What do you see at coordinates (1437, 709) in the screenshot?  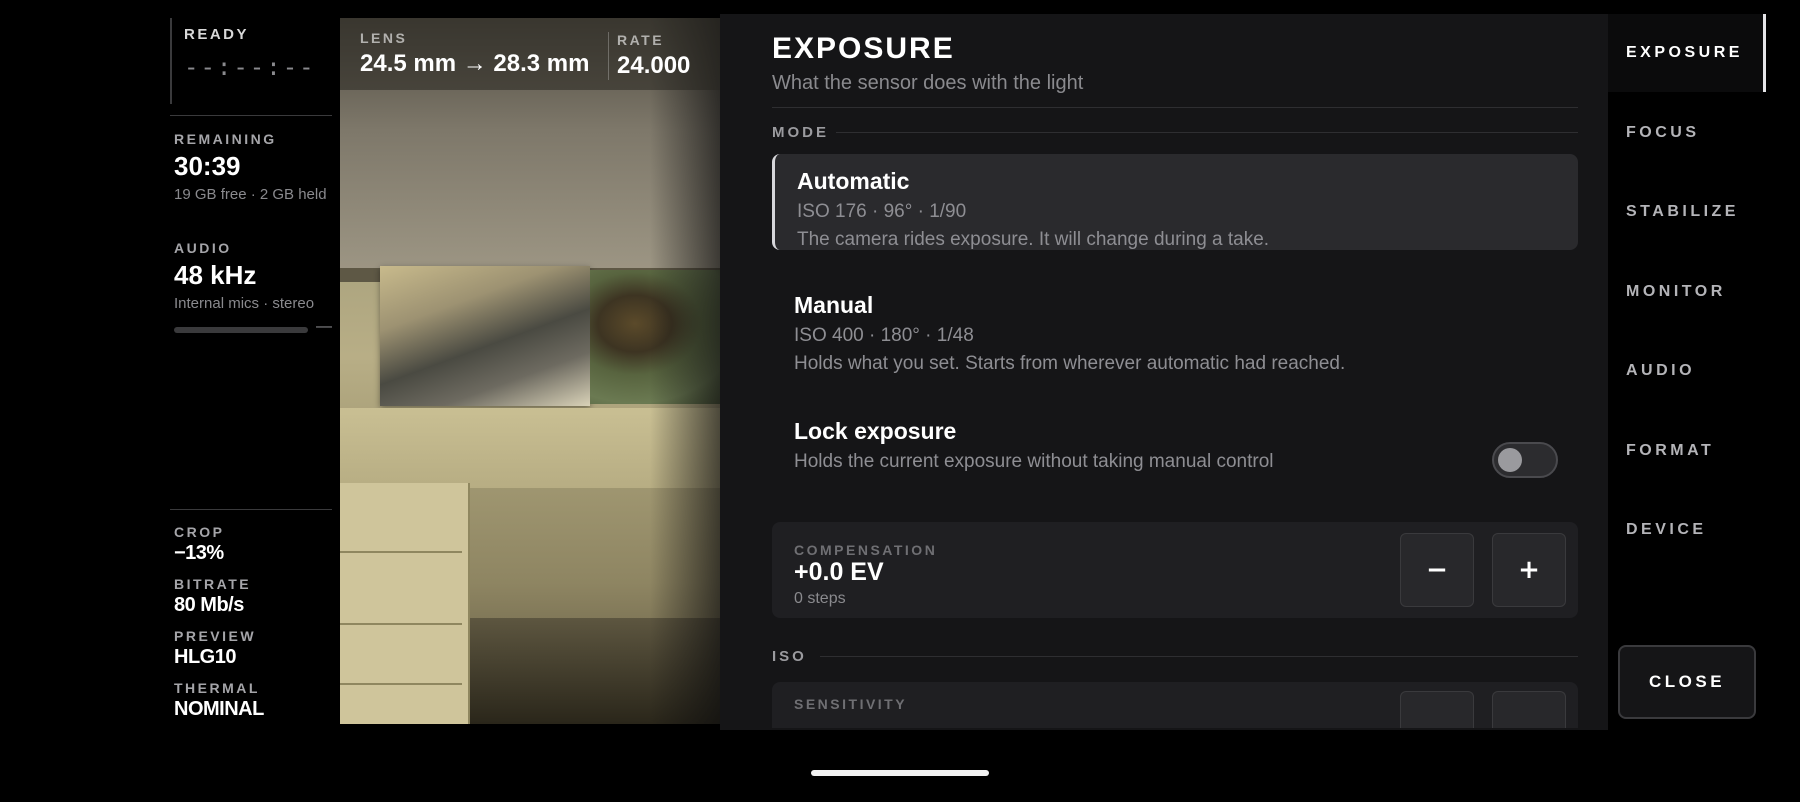 I see `sensitivity-decrease-button` at bounding box center [1437, 709].